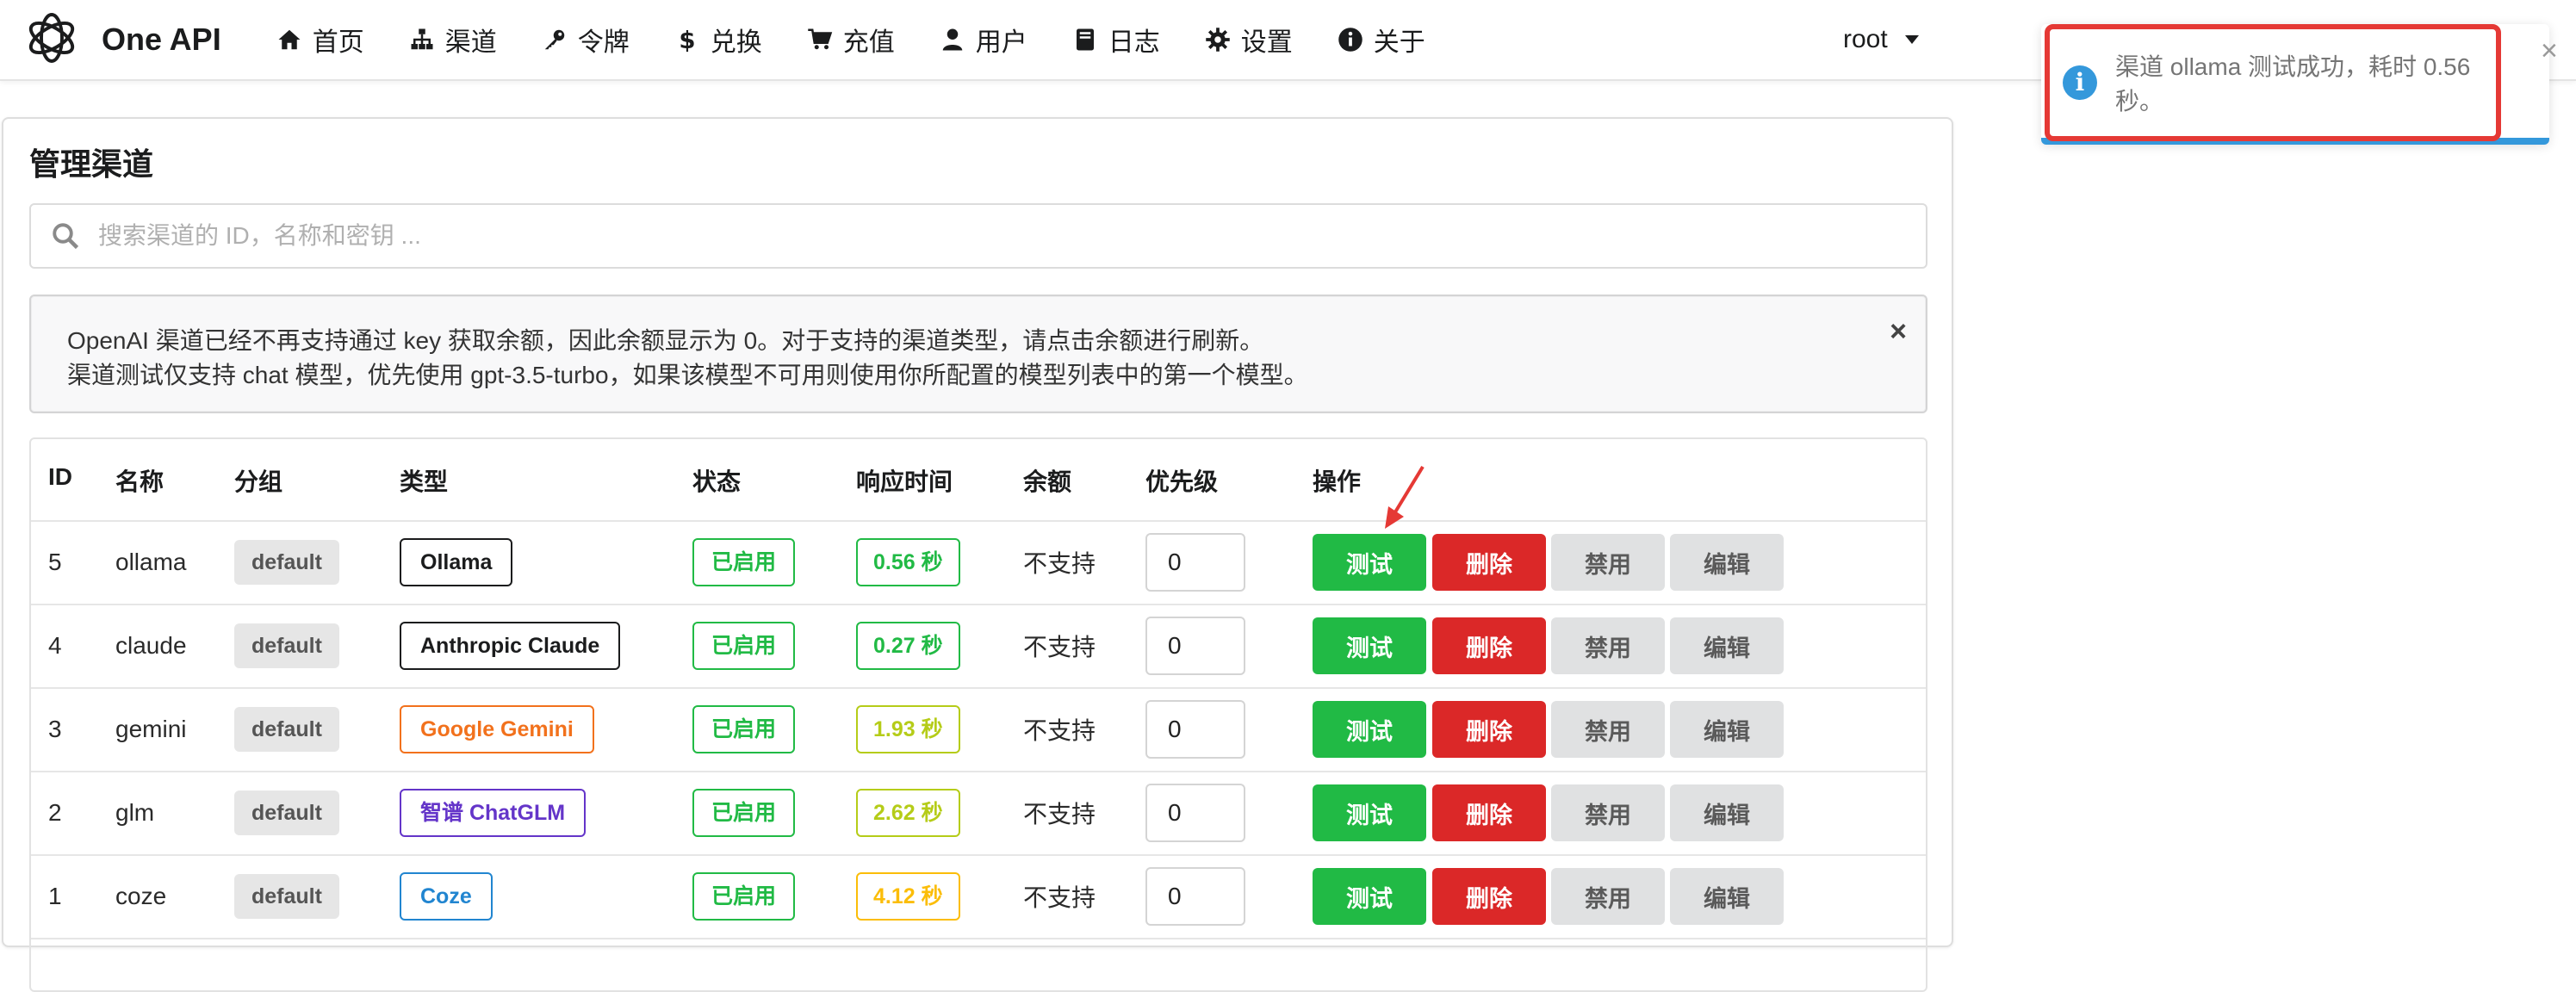  Describe the element at coordinates (141, 896) in the screenshot. I see `channel-name: coze` at that location.